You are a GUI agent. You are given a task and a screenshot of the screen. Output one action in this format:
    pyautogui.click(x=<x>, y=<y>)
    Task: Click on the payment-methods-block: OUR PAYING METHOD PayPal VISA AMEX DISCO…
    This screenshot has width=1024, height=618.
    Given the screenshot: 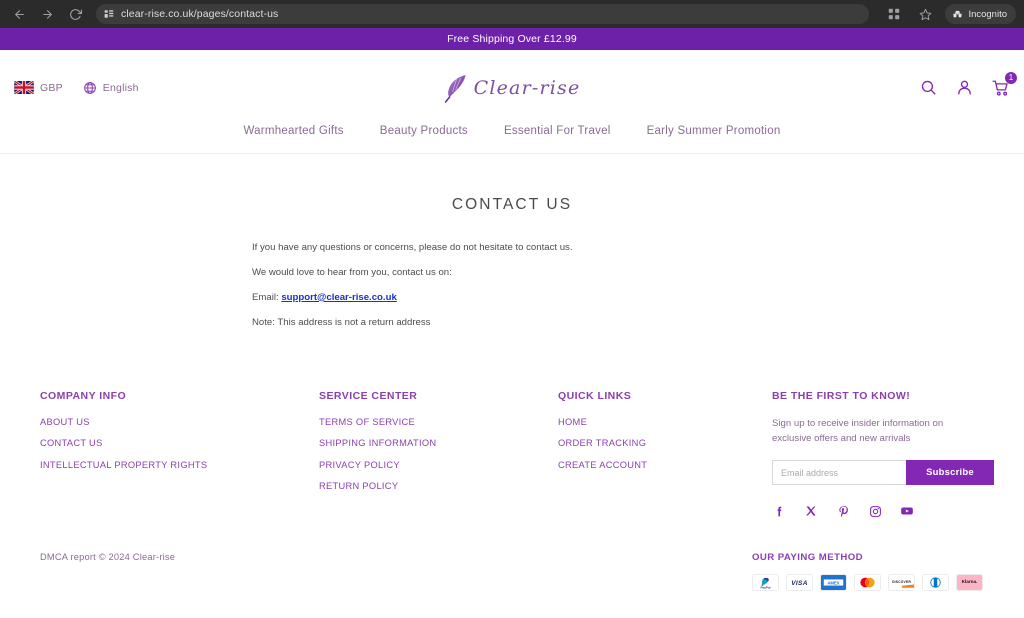 What is the action you would take?
    pyautogui.click(x=868, y=572)
    